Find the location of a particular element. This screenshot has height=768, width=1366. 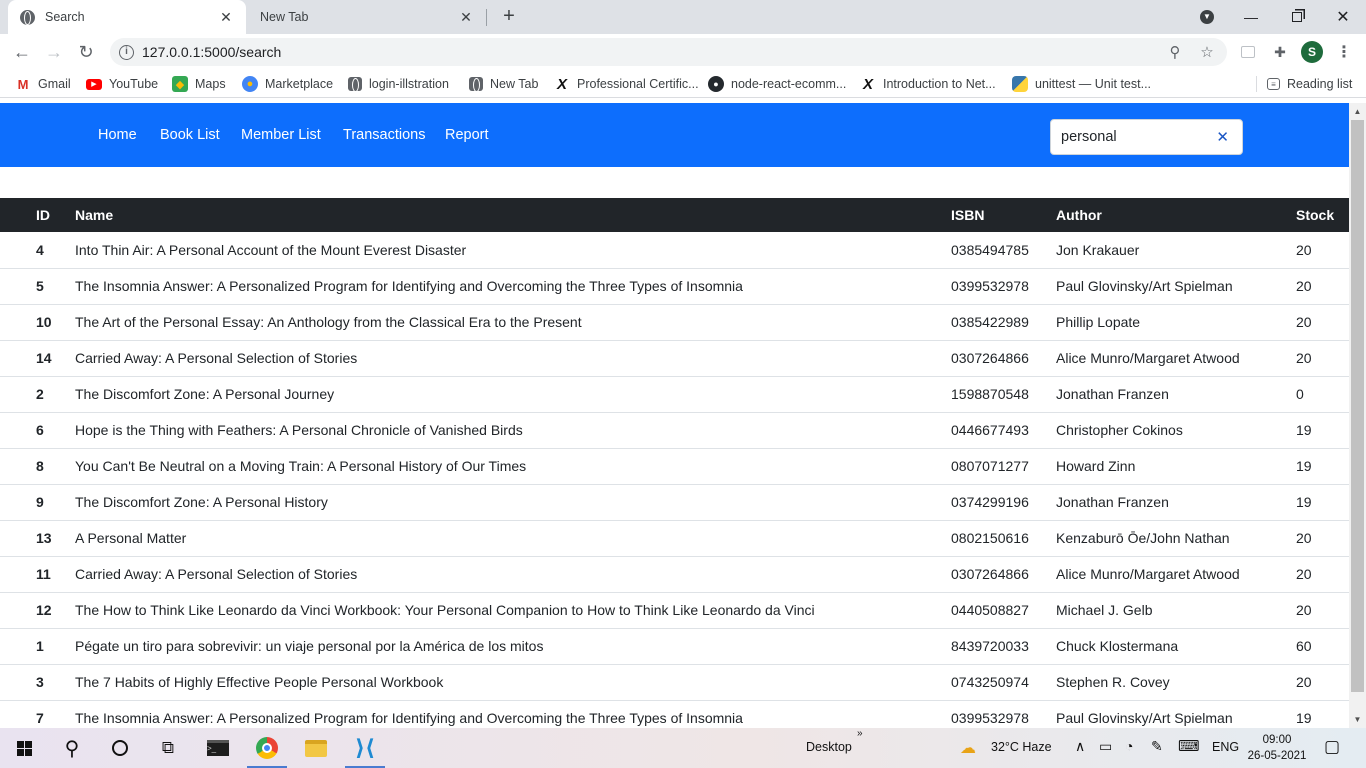

bookmark-new-tab: New Tab is located at coordinates (503, 84).